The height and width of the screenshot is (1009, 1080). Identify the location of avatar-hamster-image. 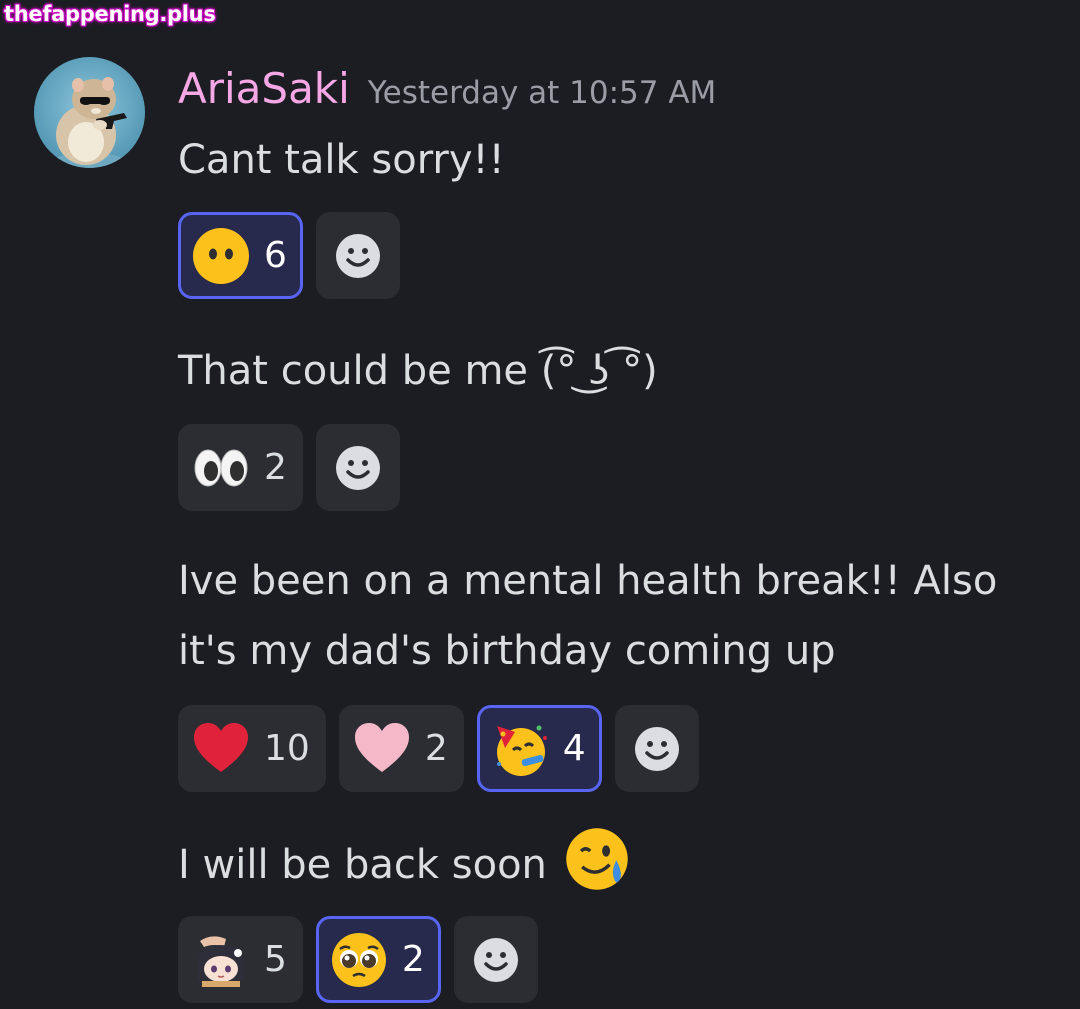
(89, 112).